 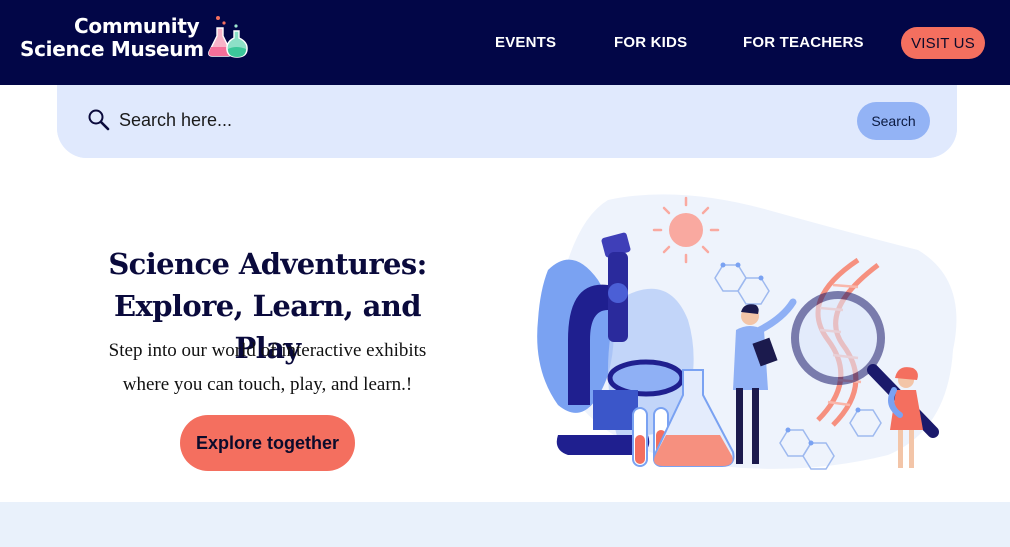 What do you see at coordinates (99, 120) in the screenshot?
I see `magnifier-icon` at bounding box center [99, 120].